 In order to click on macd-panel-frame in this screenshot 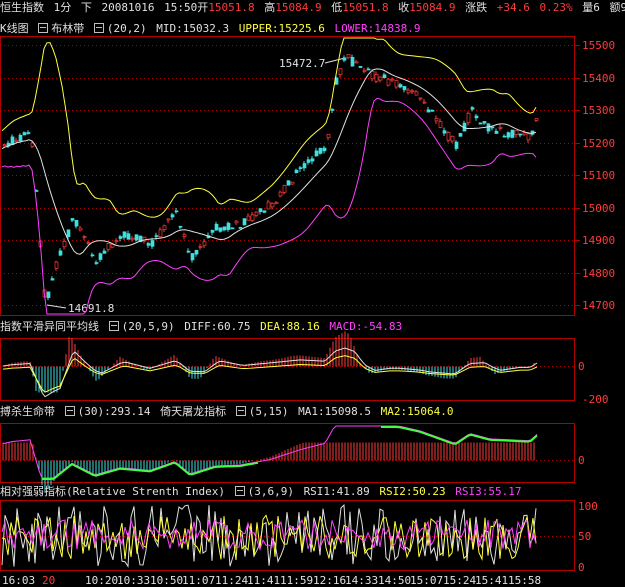, I will do `click(287, 369)`.